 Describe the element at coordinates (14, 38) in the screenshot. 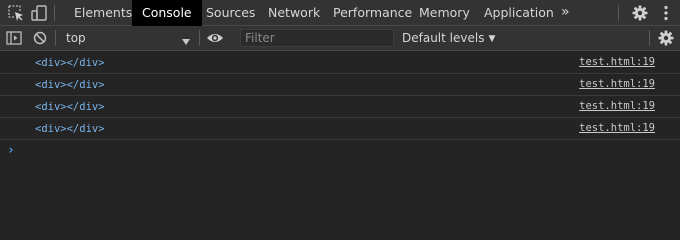

I see `sidebar-toggle-icon` at that location.